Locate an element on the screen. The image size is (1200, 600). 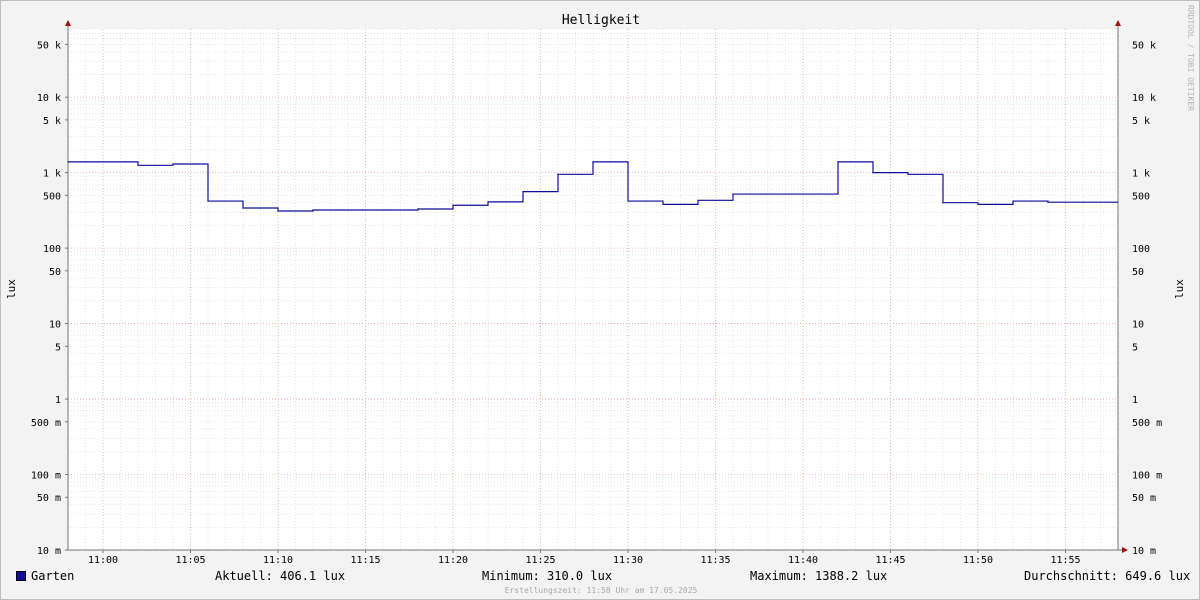
legend-average: Durchschnitt: 649.6 lux is located at coordinates (1107, 576).